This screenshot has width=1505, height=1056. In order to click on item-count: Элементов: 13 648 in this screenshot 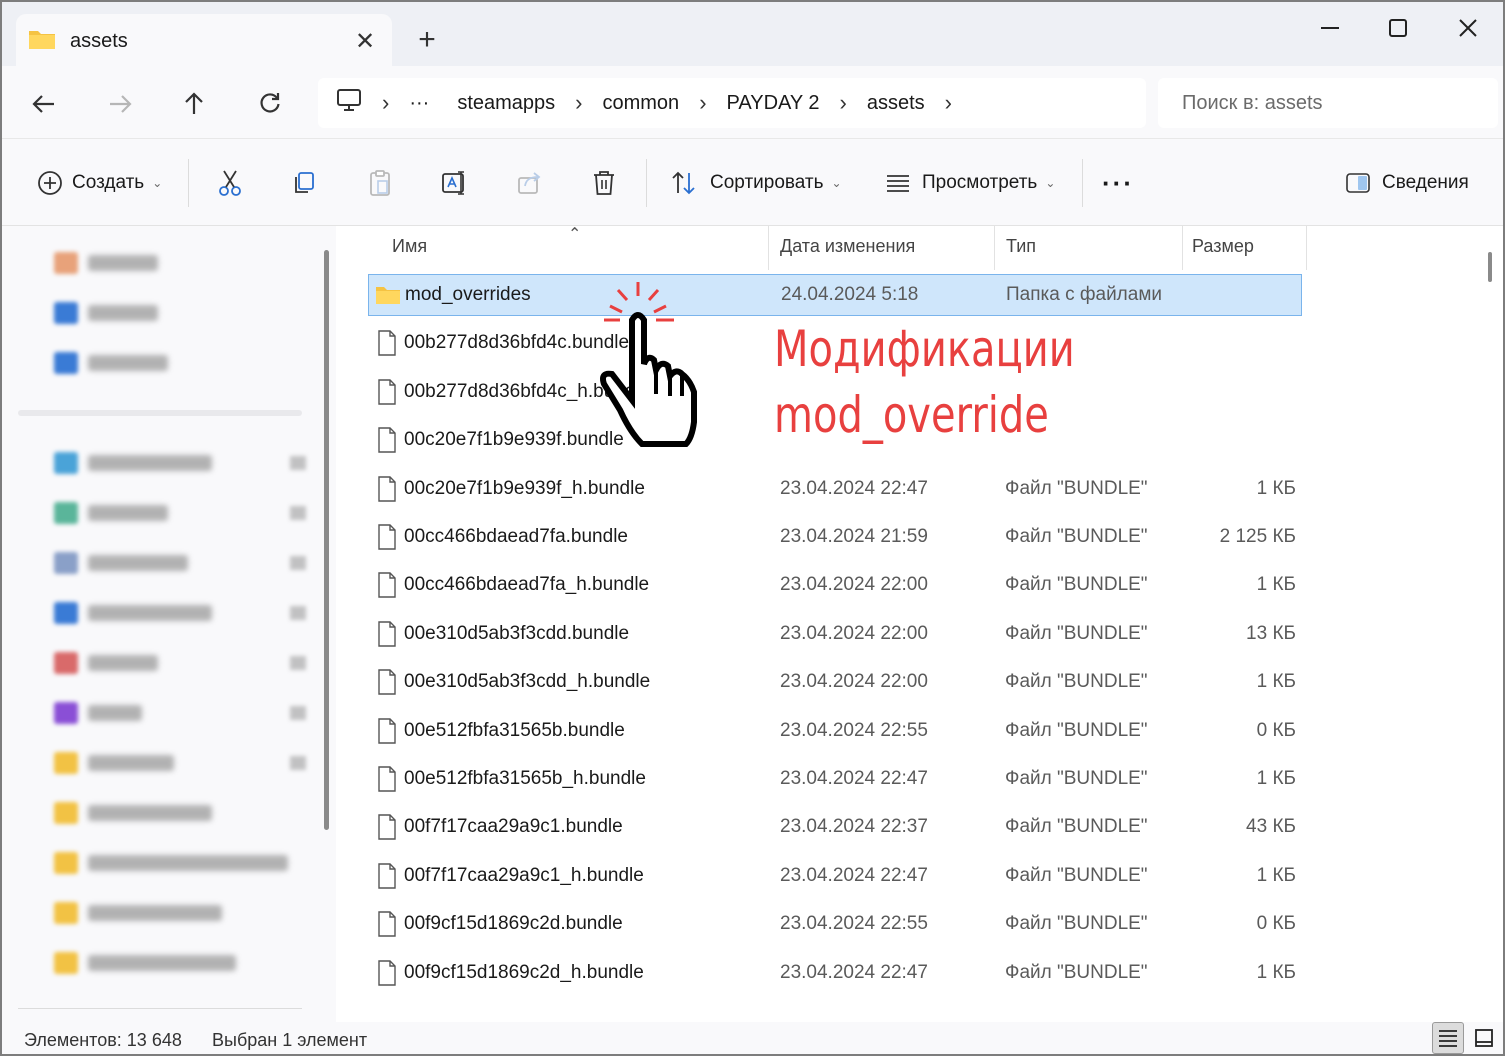, I will do `click(103, 1040)`.